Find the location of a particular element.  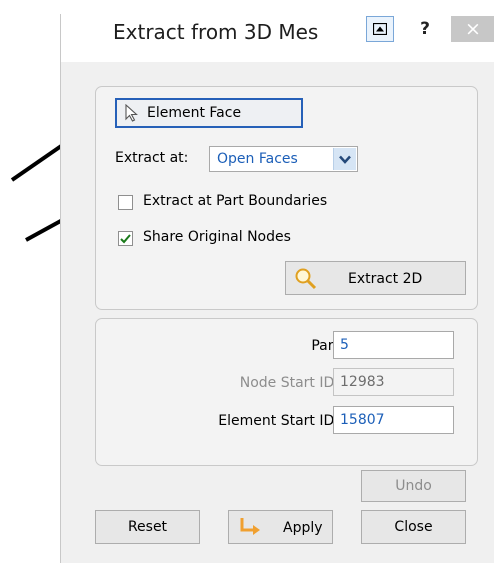

apply-button: Apply is located at coordinates (280, 527).